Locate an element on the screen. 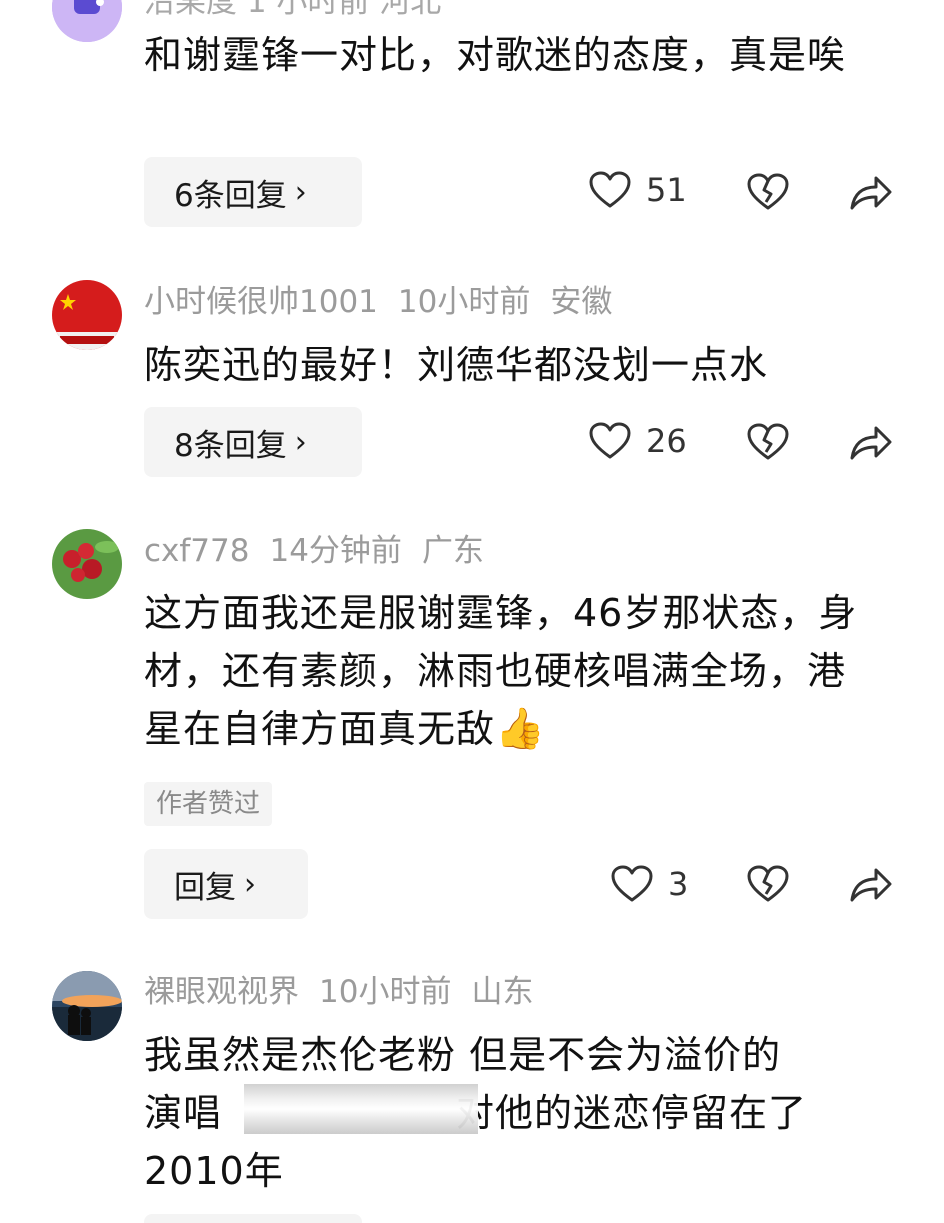  comment-location: 安徽 is located at coordinates (581, 302).